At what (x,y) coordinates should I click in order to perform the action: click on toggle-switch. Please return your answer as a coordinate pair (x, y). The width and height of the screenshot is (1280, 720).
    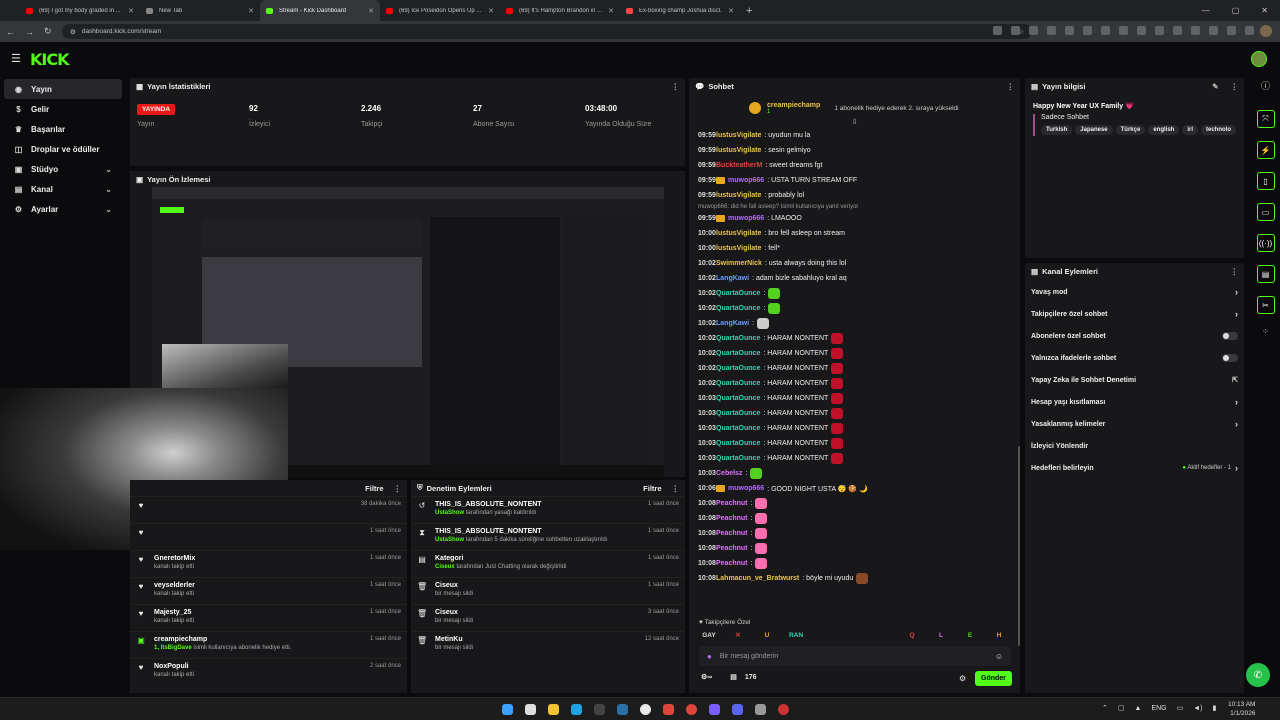
    Looking at the image, I should click on (1230, 358).